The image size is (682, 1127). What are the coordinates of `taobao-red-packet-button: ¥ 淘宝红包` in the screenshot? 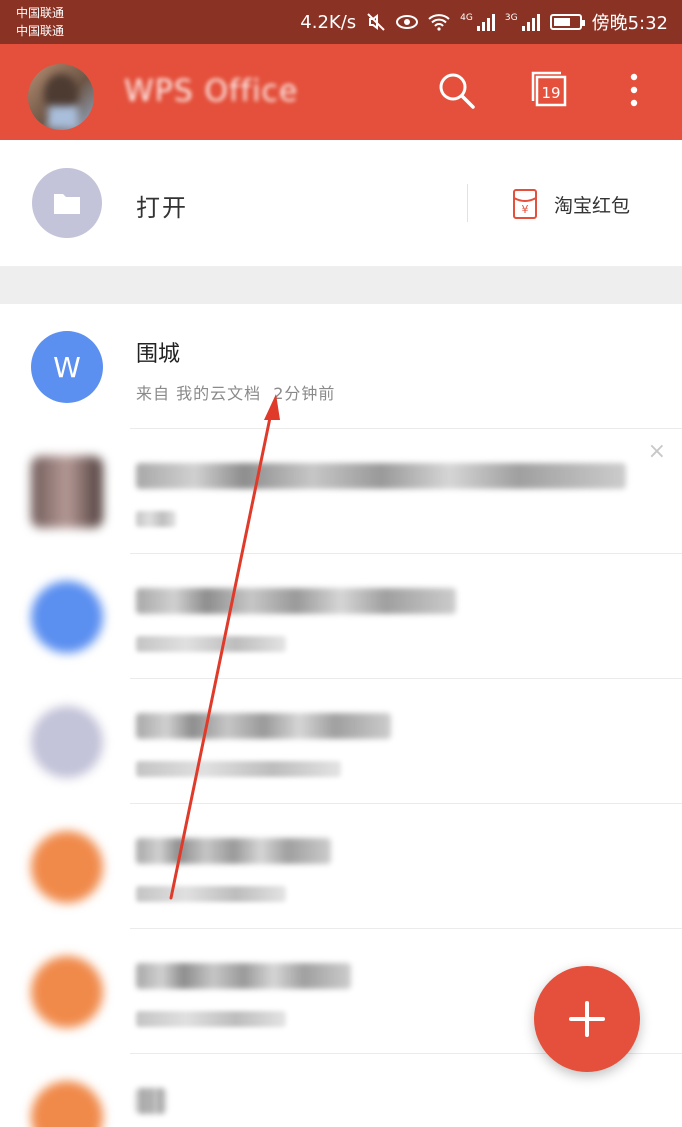 It's located at (571, 204).